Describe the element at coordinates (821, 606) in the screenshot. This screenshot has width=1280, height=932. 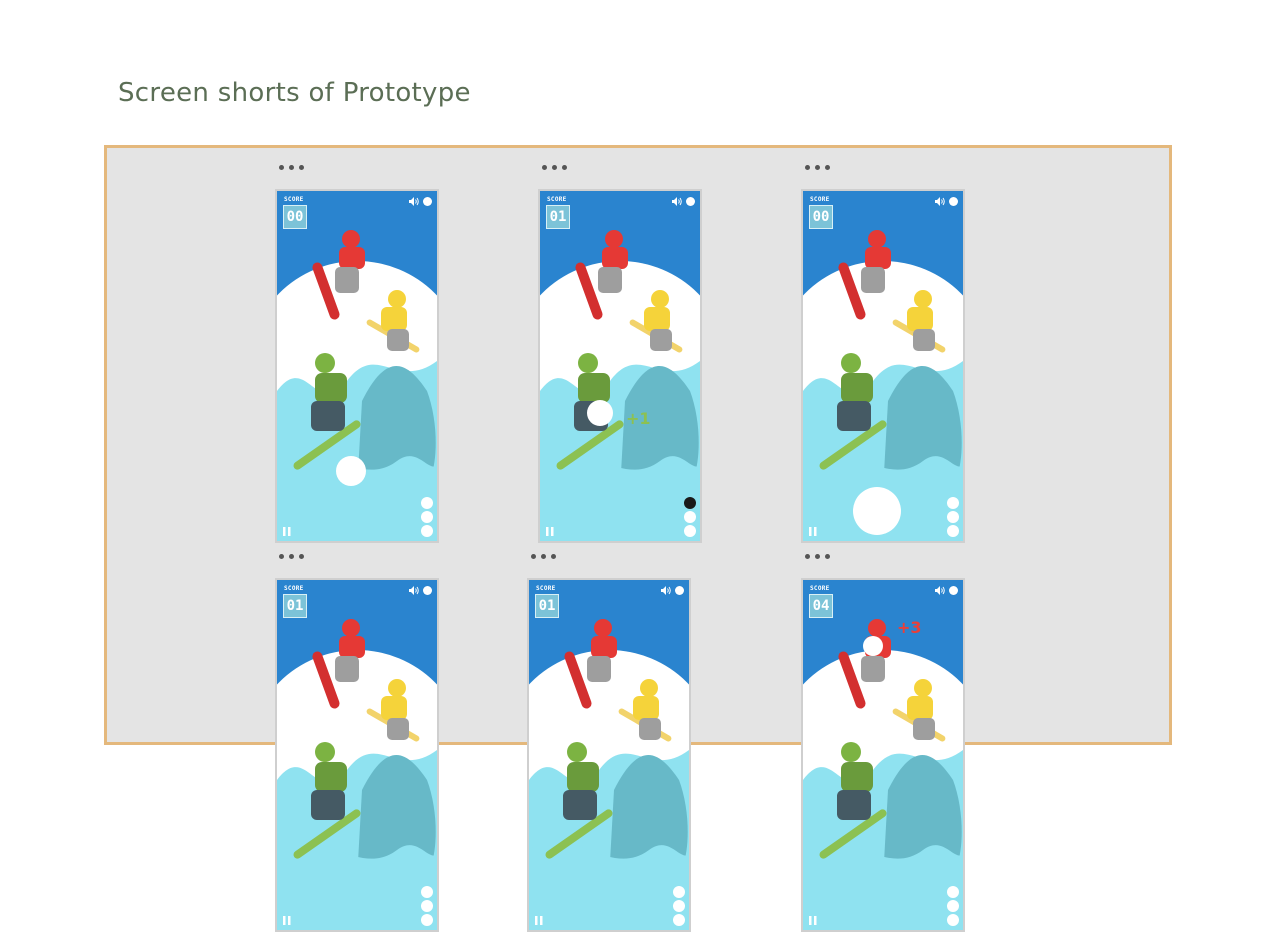
I see `score-value: 04` at that location.